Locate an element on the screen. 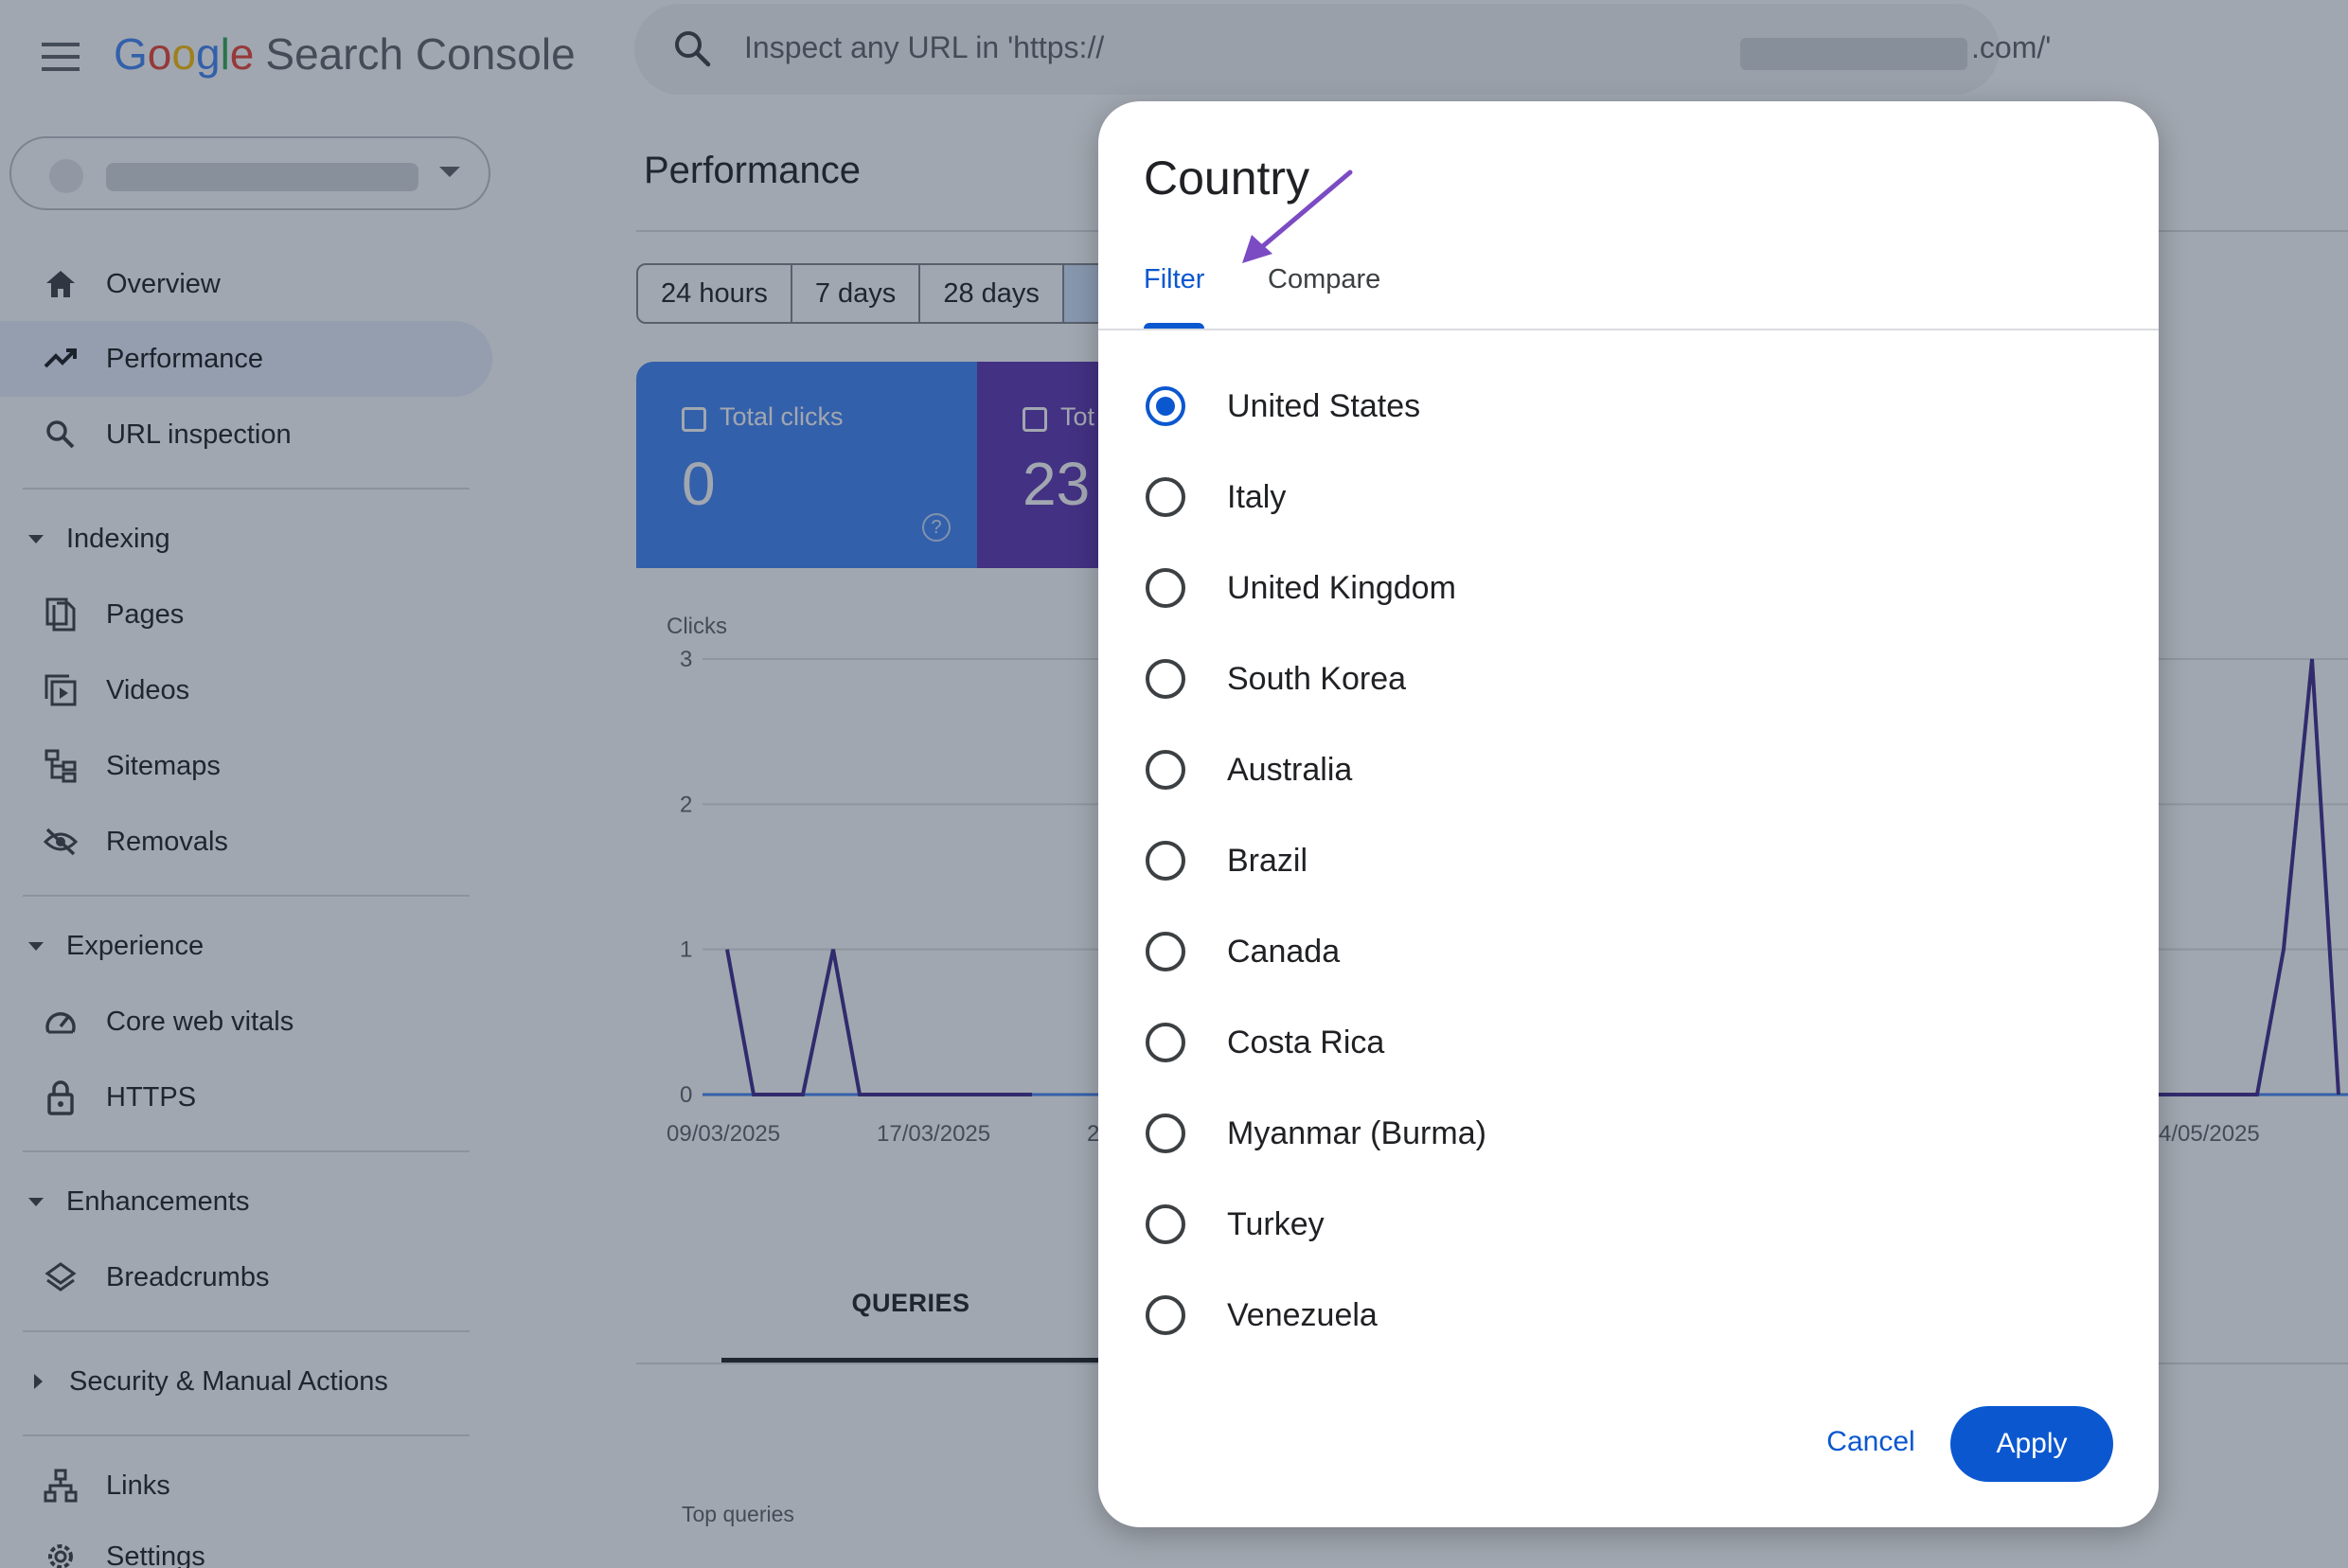 The height and width of the screenshot is (1568, 2348). country-option: Brazil is located at coordinates (1613, 861).